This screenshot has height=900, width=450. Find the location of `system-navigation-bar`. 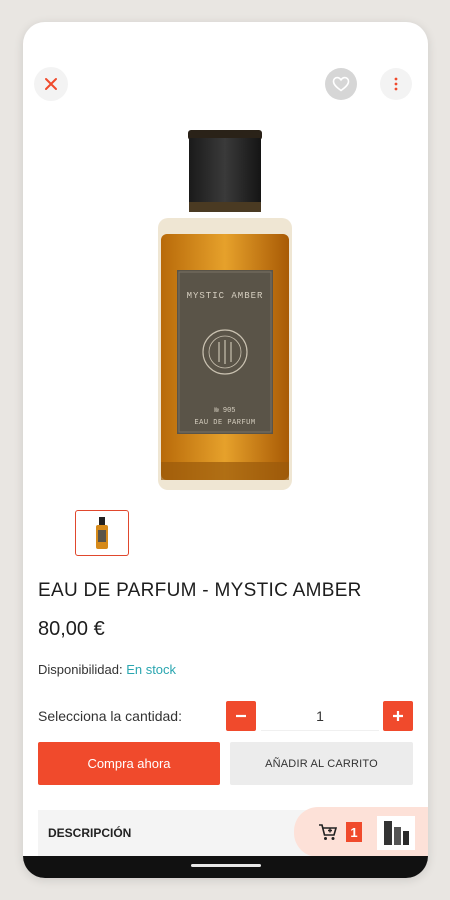

system-navigation-bar is located at coordinates (225, 867).